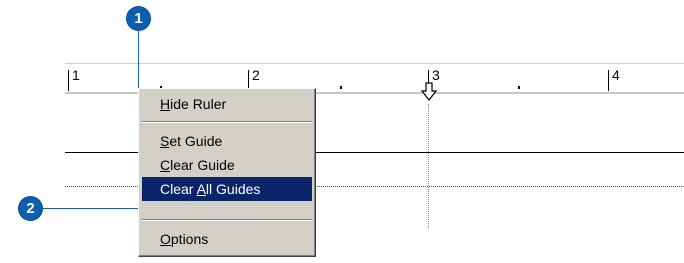 The height and width of the screenshot is (263, 684). What do you see at coordinates (30, 208) in the screenshot?
I see `callout-badge-2: 2` at bounding box center [30, 208].